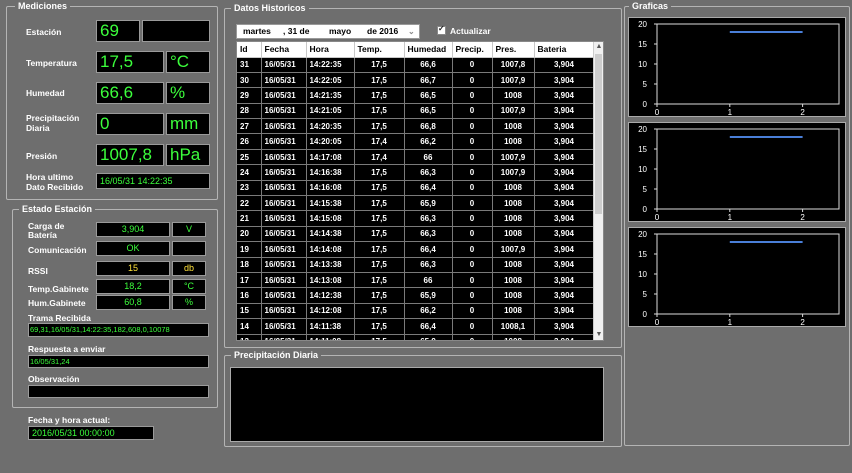  I want to click on table-cell: 24, so click(249, 172).